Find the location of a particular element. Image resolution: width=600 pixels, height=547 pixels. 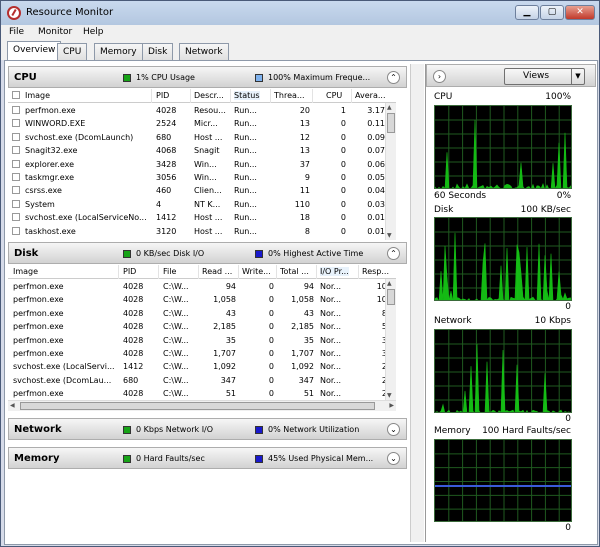

table-row: perfmon.exe4028C:\W...35035Nor...33 is located at coordinates (202, 340).